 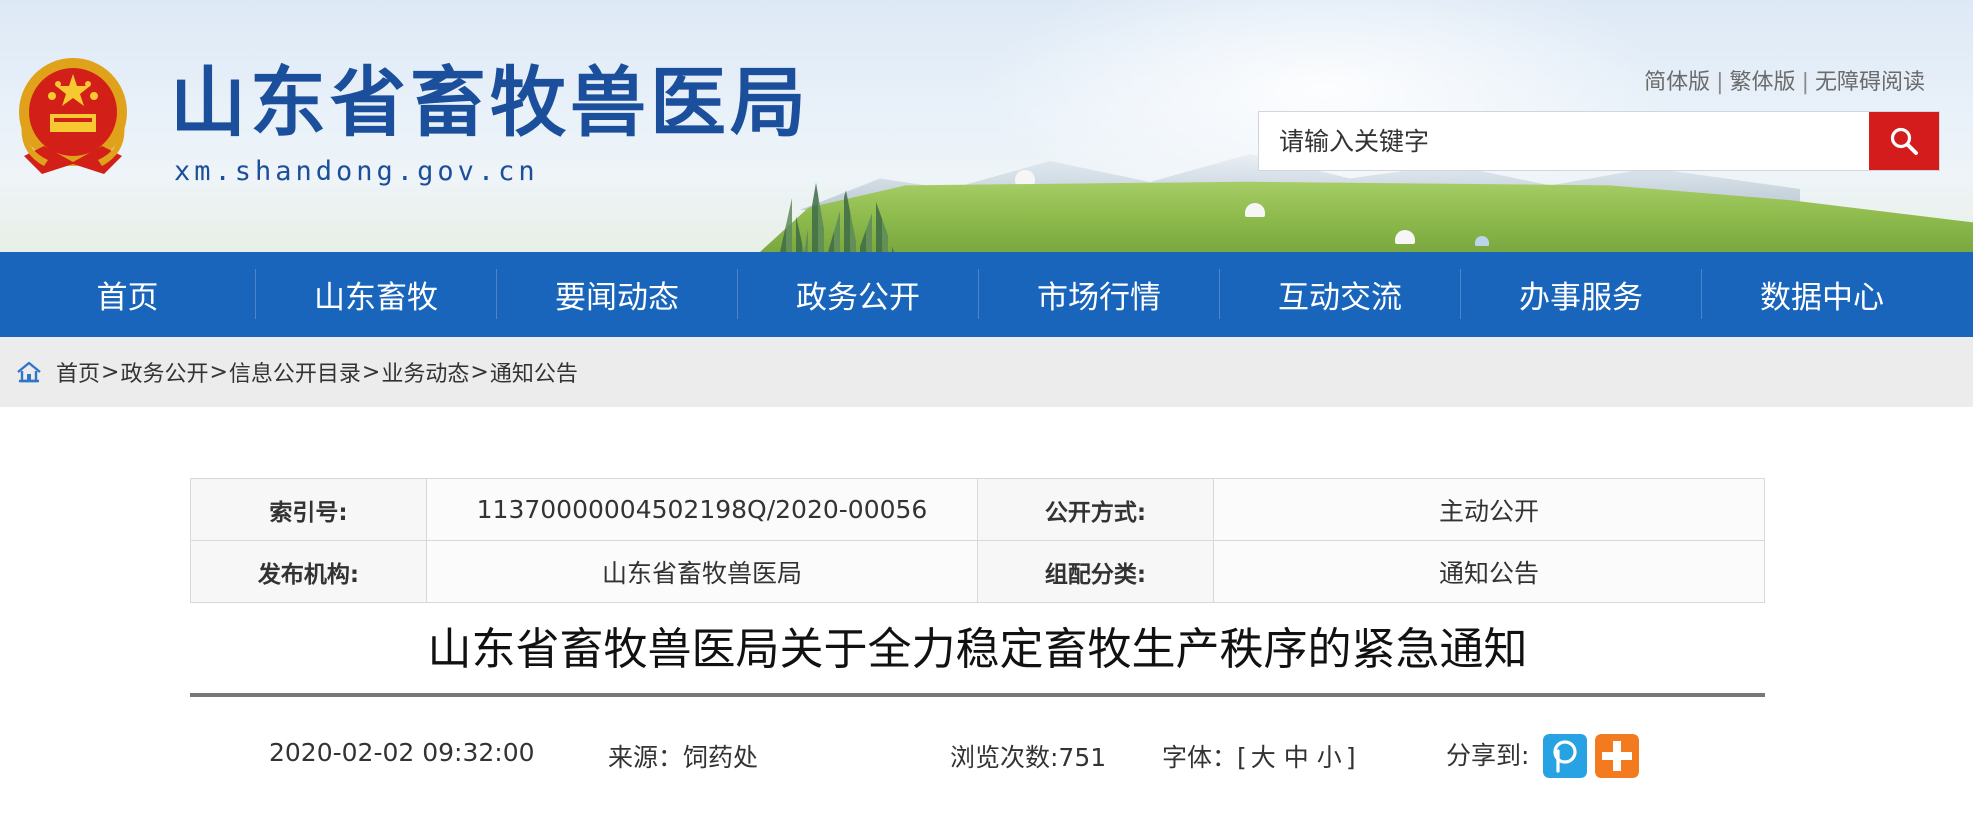 What do you see at coordinates (858, 294) in the screenshot?
I see `nav-item-government-affairs: 政务公开` at bounding box center [858, 294].